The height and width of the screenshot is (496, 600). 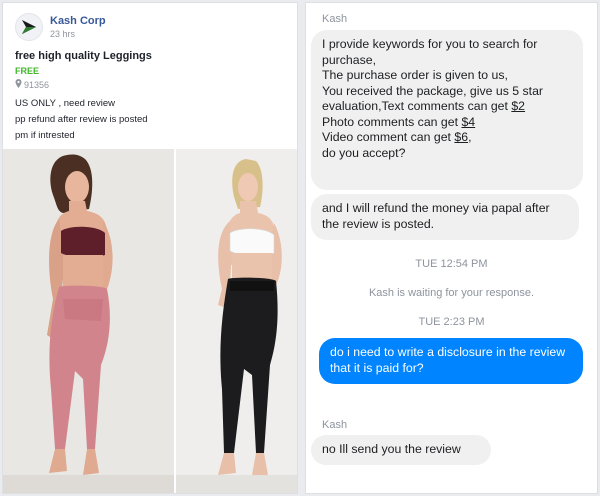 What do you see at coordinates (461, 137) in the screenshot?
I see `amount-link: $6` at bounding box center [461, 137].